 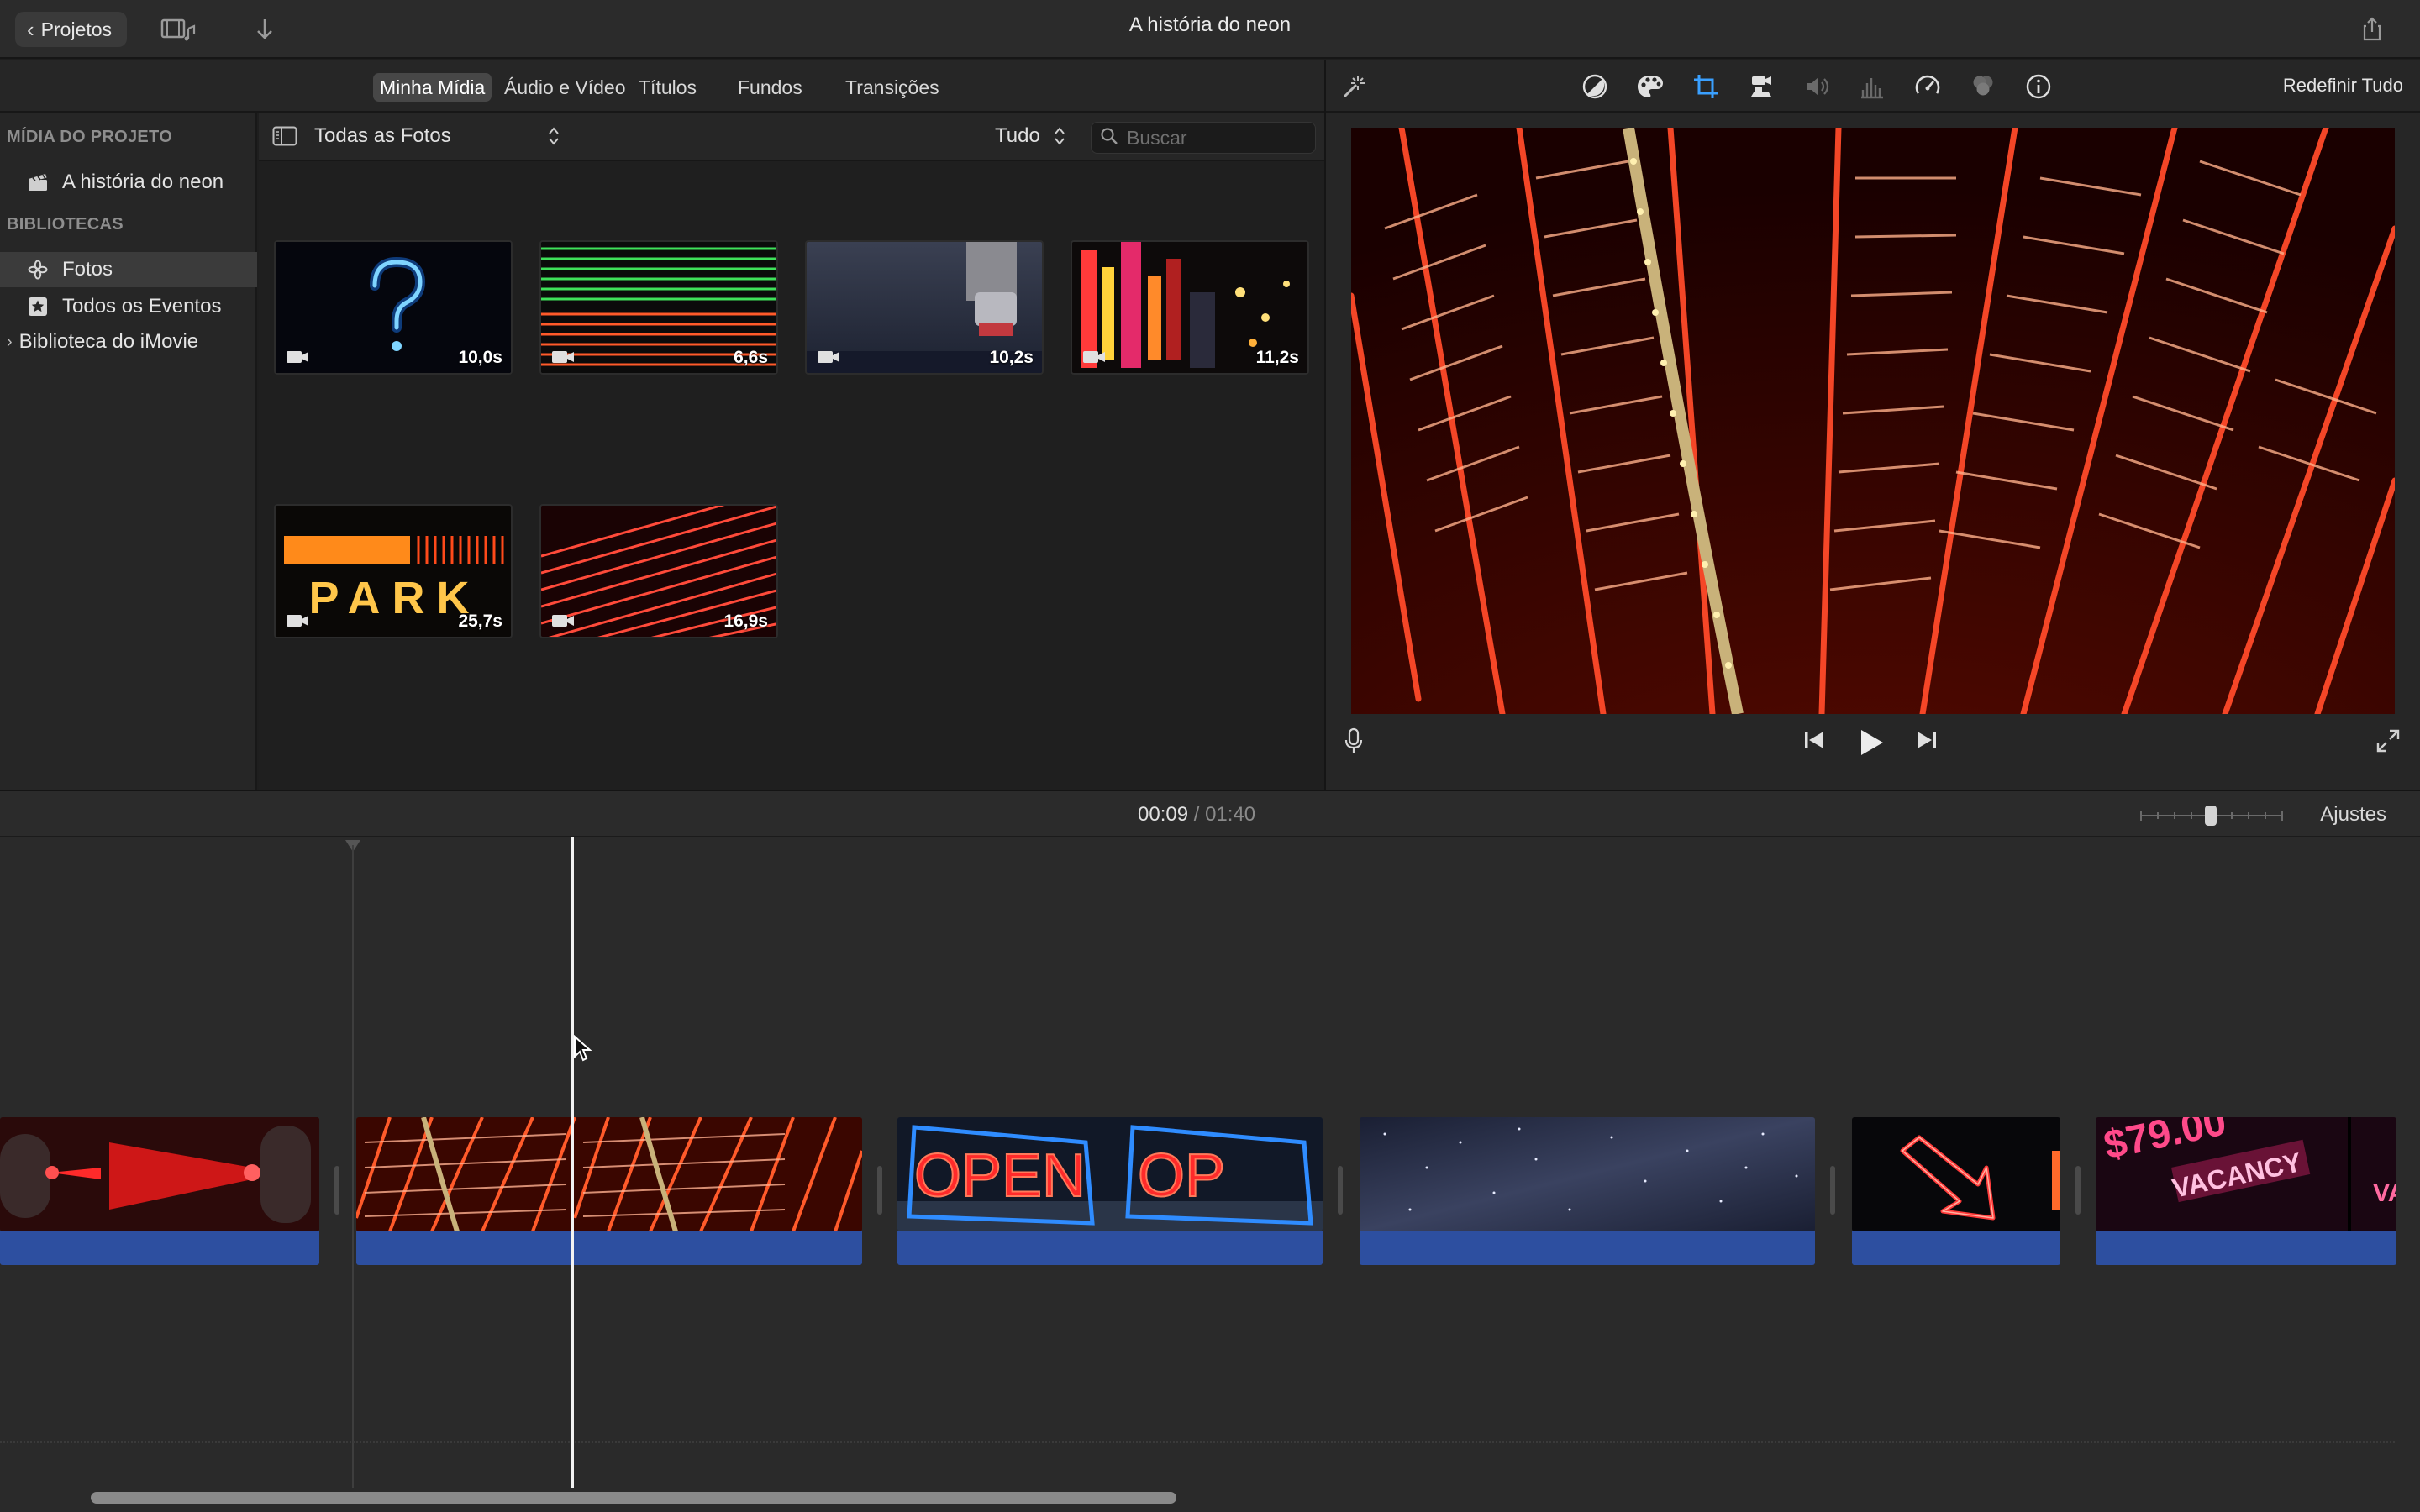 I want to click on disclosure-icon: ›, so click(x=10, y=342).